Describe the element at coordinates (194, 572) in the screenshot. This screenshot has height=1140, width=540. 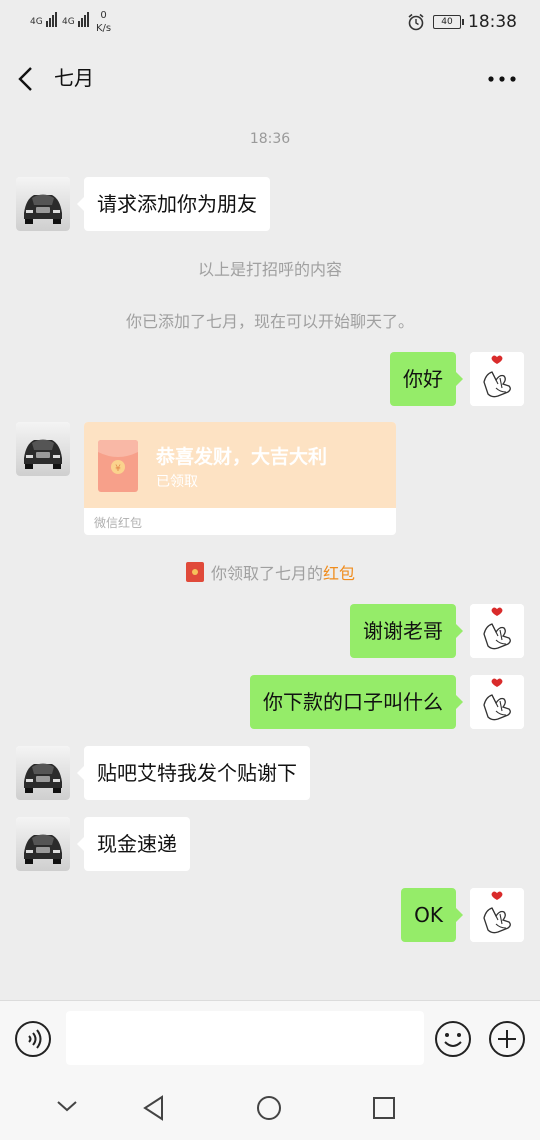
I see `red-packet-small-icon` at that location.